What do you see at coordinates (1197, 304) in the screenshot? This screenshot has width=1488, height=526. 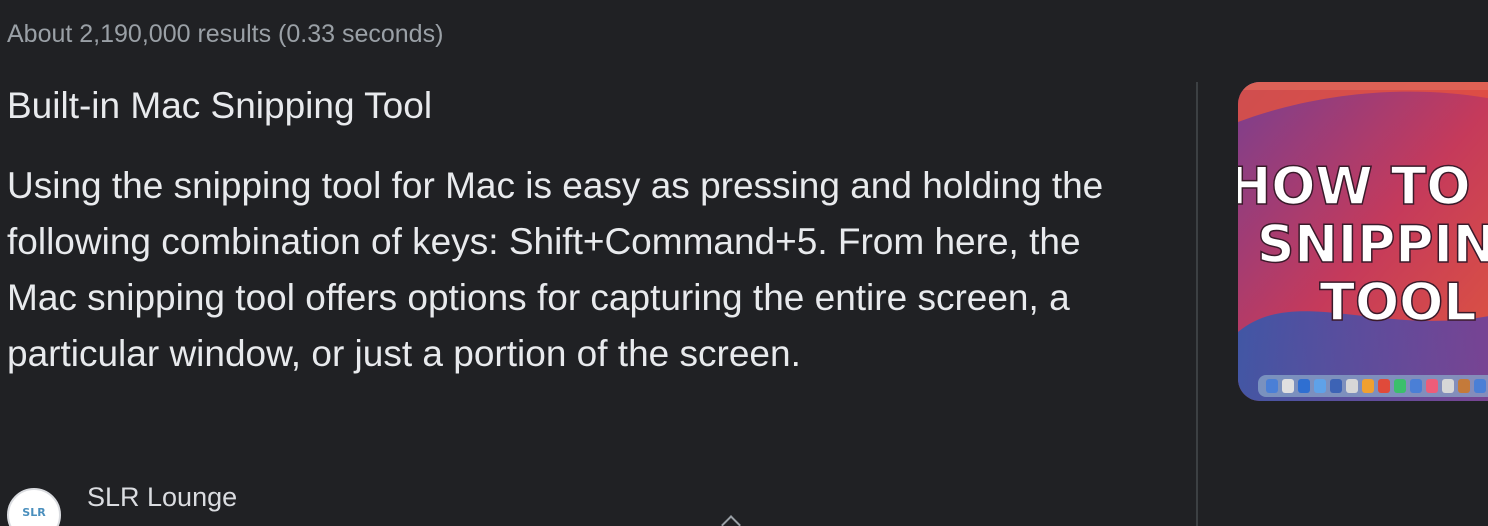 I see `column-divider` at bounding box center [1197, 304].